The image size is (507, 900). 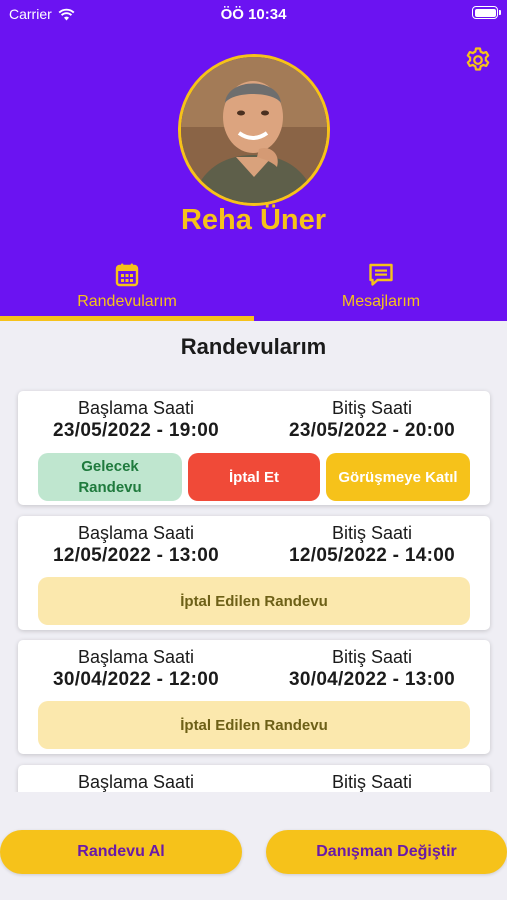 What do you see at coordinates (372, 679) in the screenshot?
I see `end-time-value: 30/04/2022 - 13:00` at bounding box center [372, 679].